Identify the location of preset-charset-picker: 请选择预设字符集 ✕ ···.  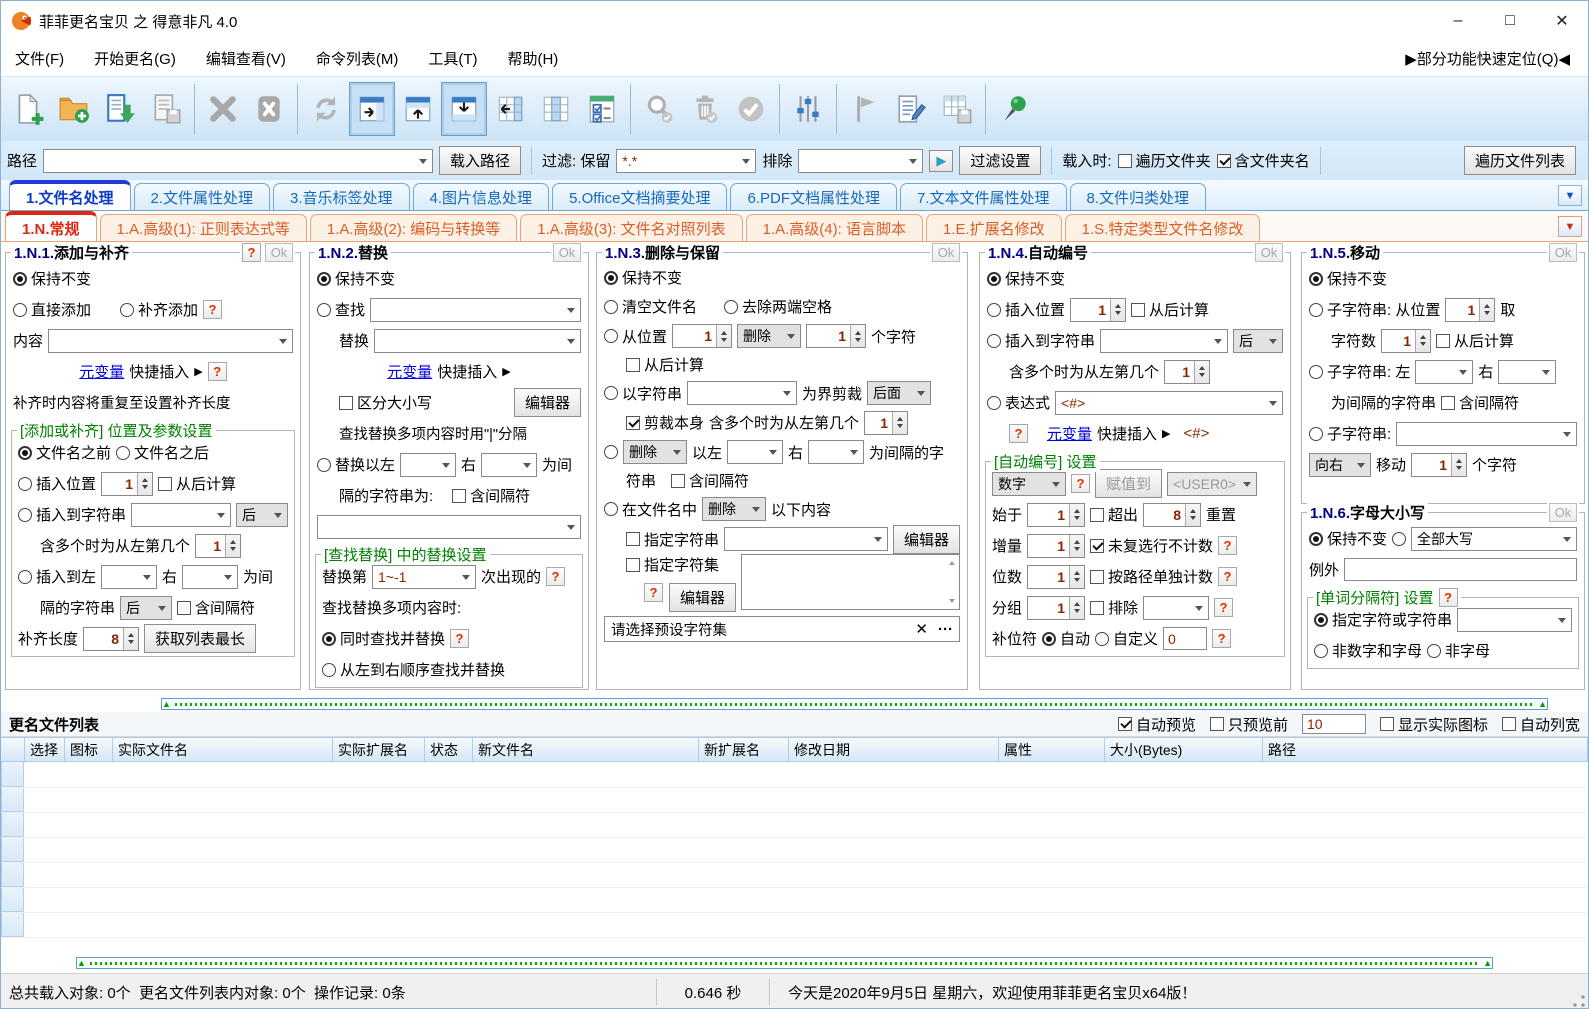
(782, 629).